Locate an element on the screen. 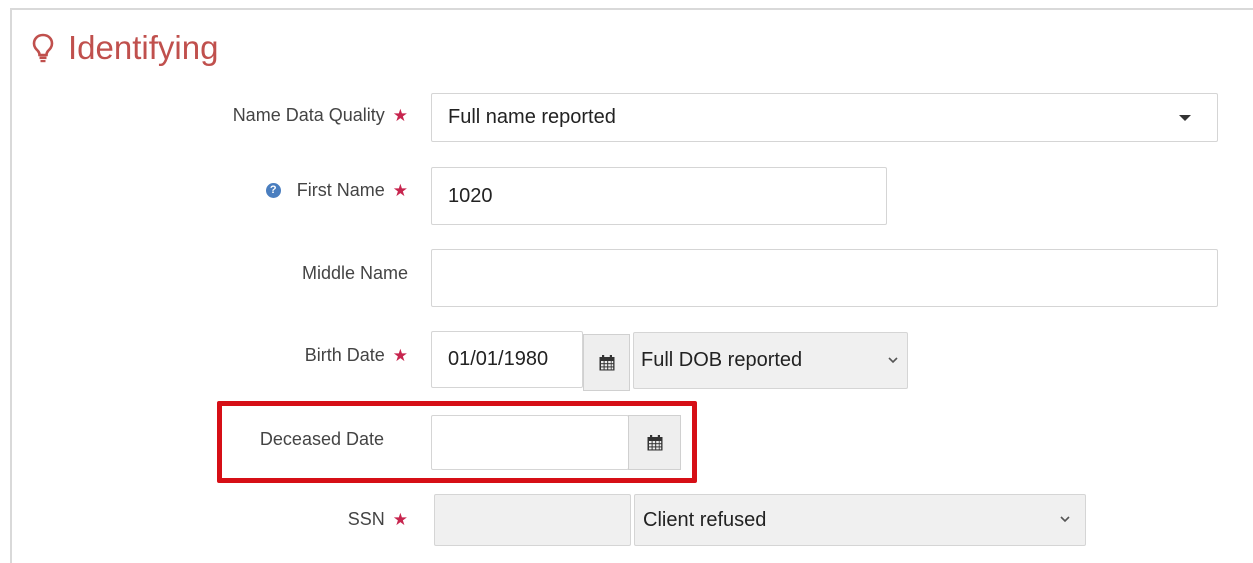  ssn-label: SSN ★ is located at coordinates (377, 519).